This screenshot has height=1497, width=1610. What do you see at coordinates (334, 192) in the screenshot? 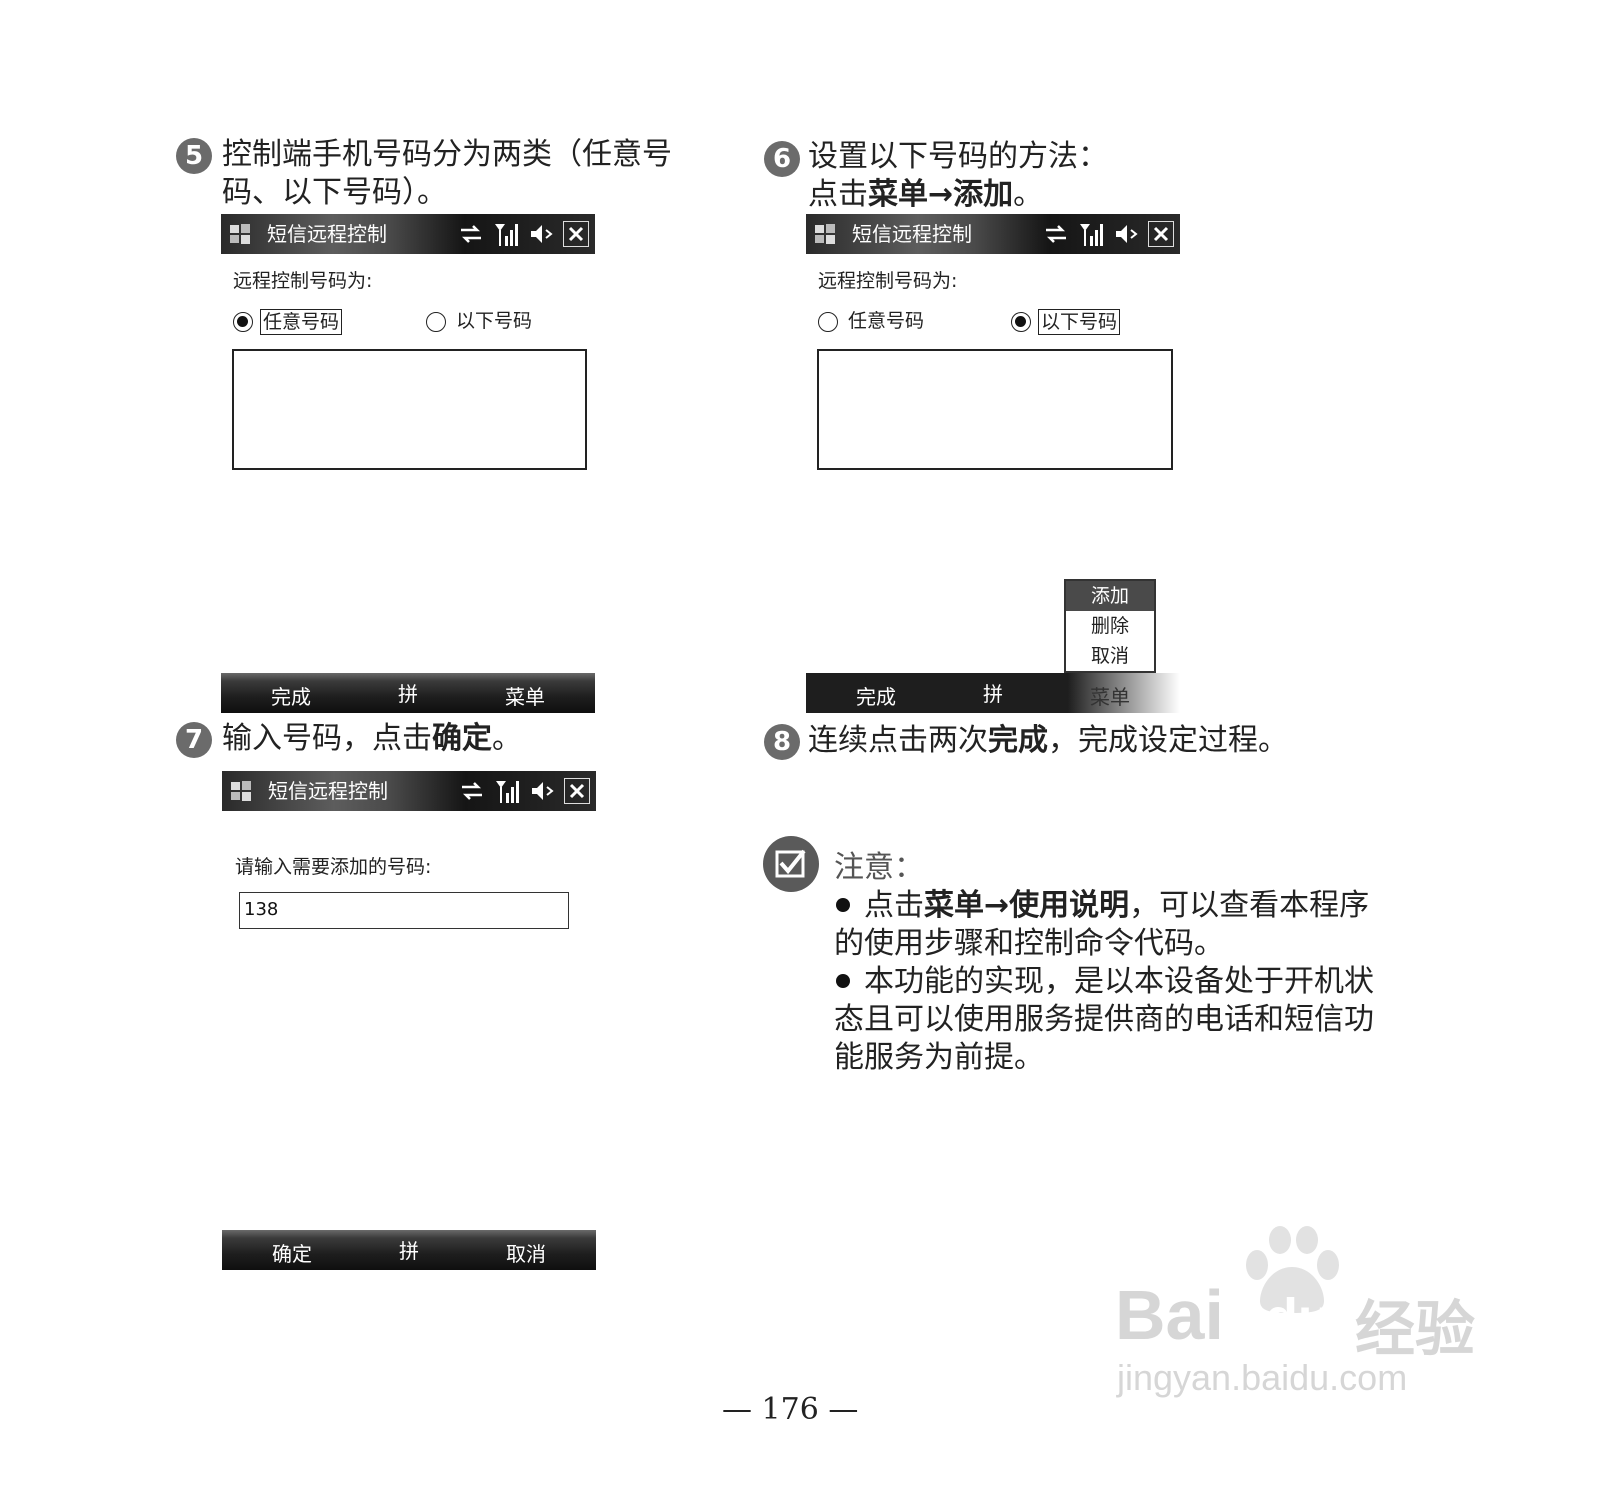
I see `step-5-line2: 码、以下号码）。` at bounding box center [334, 192].